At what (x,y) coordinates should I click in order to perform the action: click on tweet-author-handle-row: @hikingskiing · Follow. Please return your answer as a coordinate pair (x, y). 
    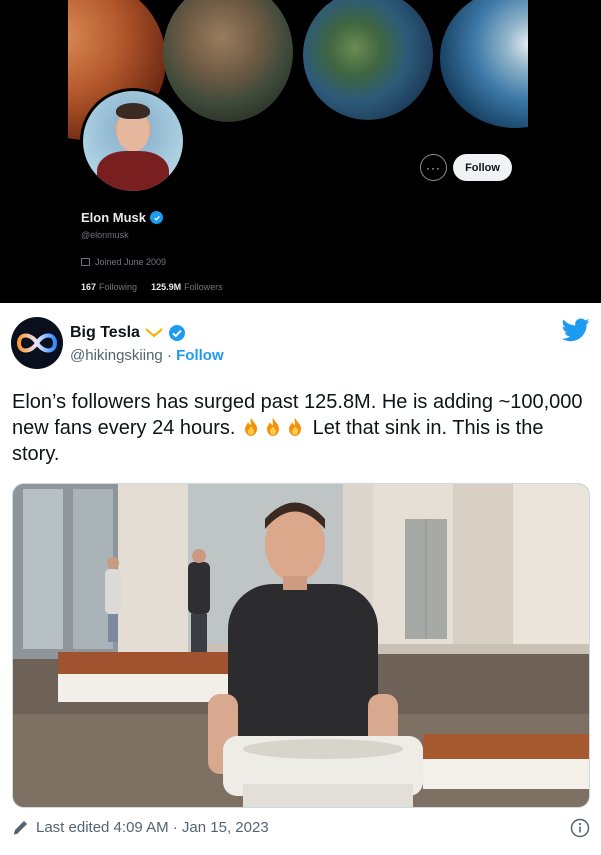
    Looking at the image, I should click on (147, 355).